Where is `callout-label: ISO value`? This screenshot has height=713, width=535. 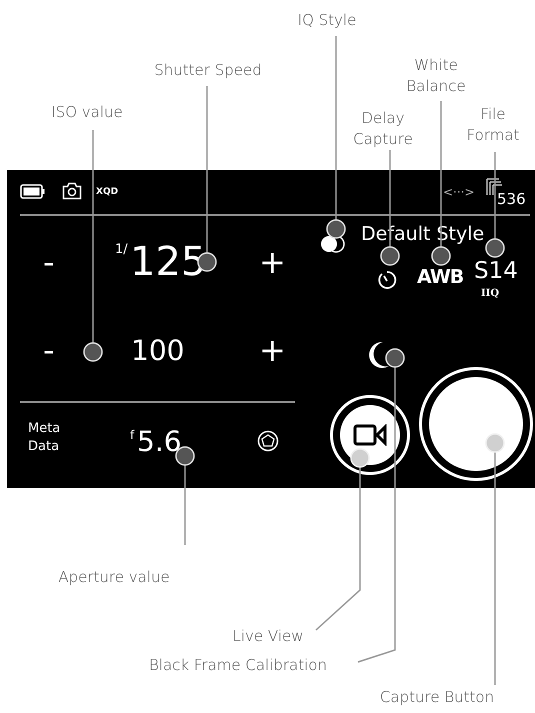
callout-label: ISO value is located at coordinates (87, 112).